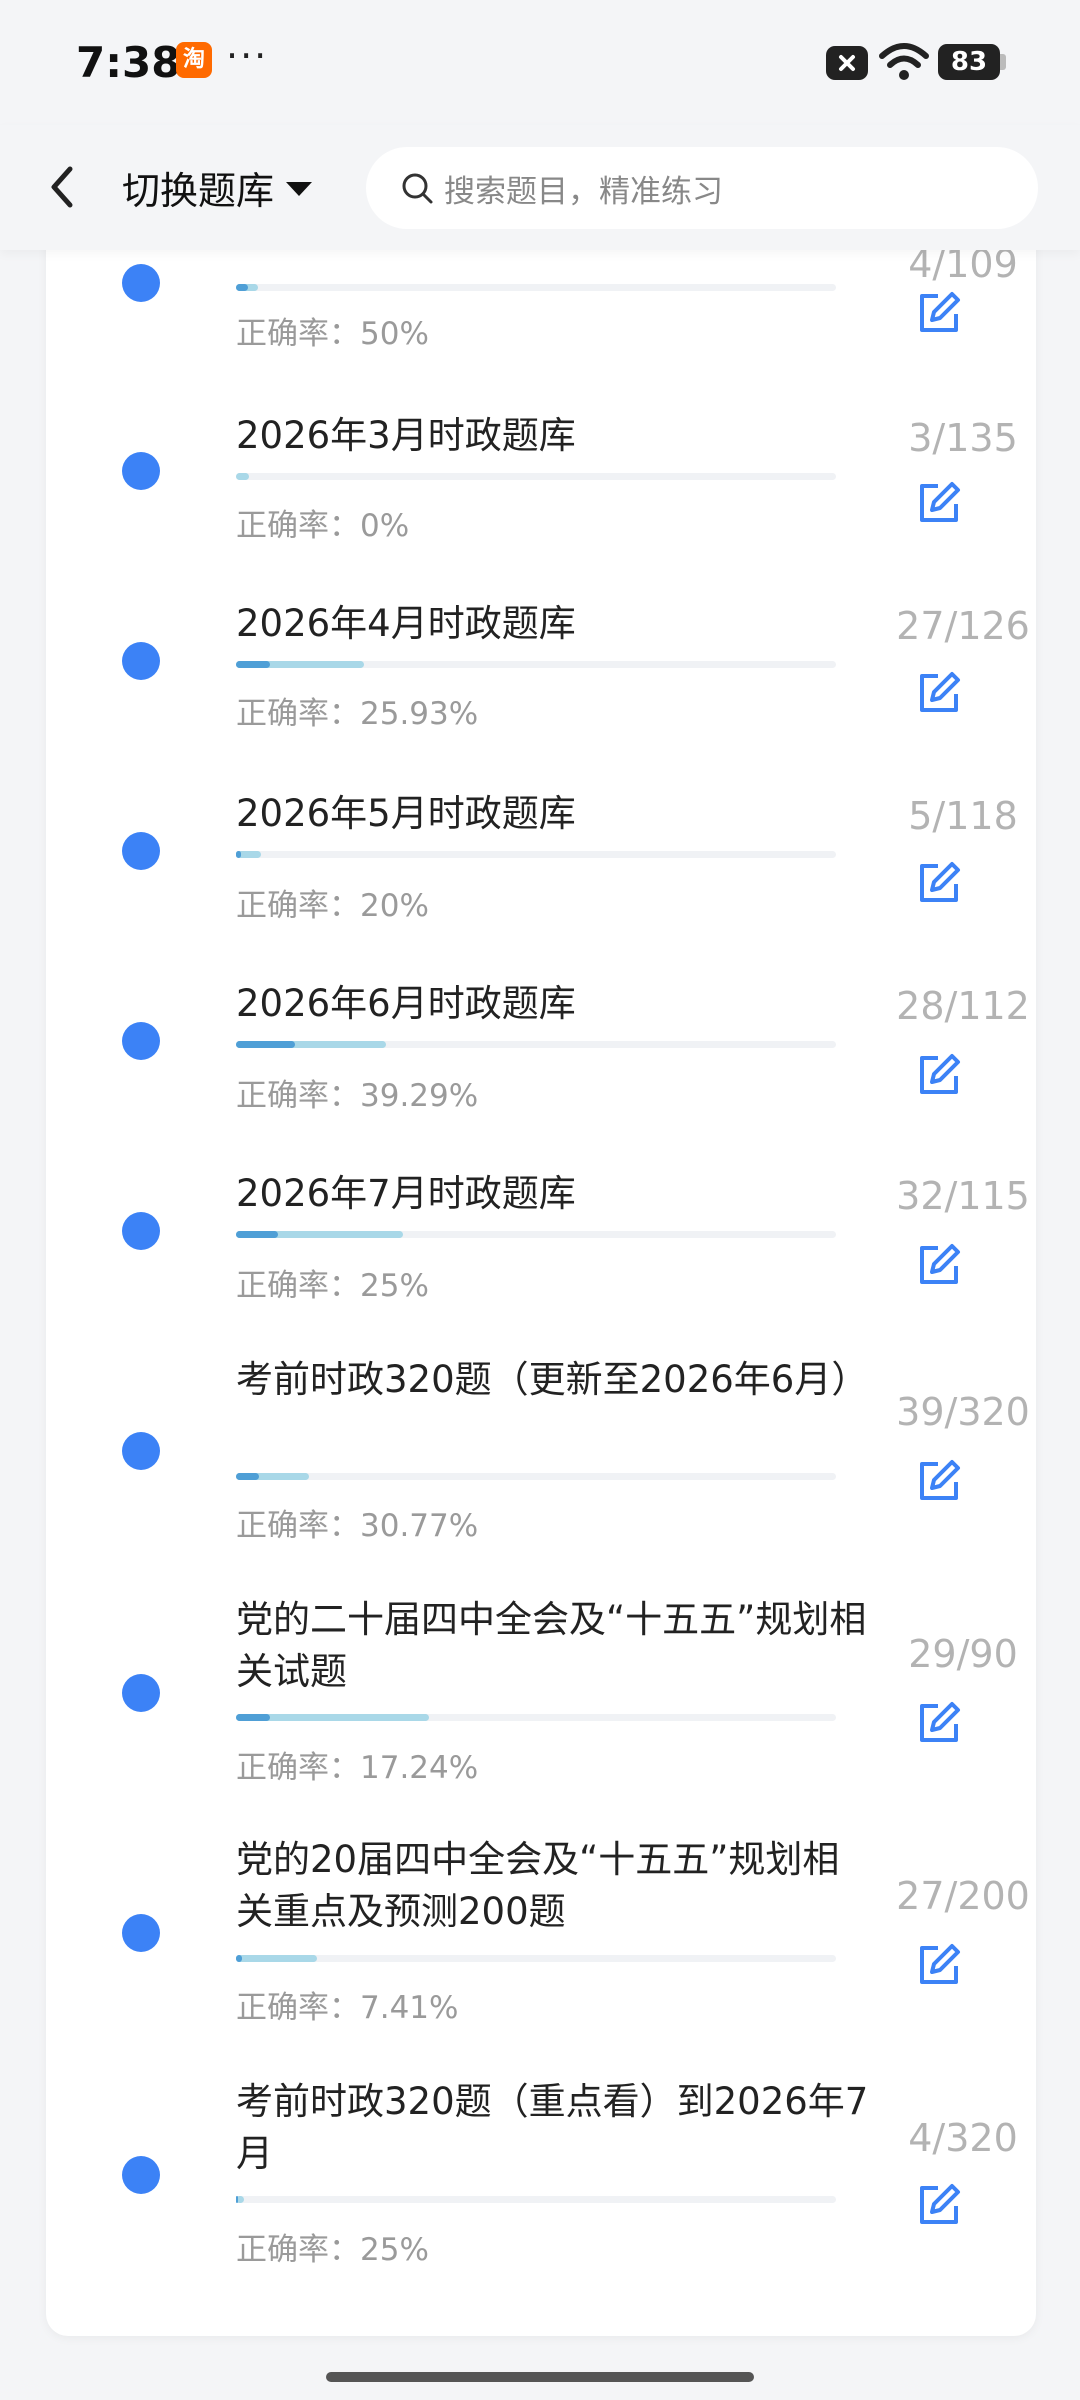 The width and height of the screenshot is (1080, 2400). Describe the element at coordinates (583, 191) in the screenshot. I see `search-placeholder: 搜索题目，精准练习` at that location.